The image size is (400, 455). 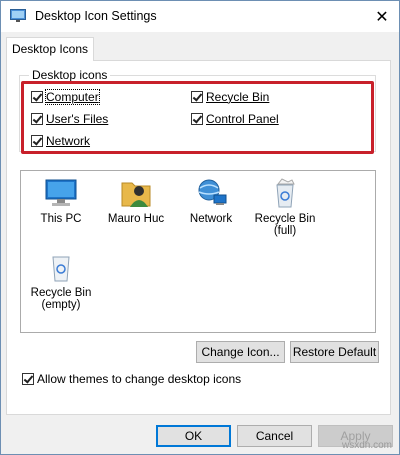 I want to click on checkbox-users-files: User's Files, so click(x=69, y=119).